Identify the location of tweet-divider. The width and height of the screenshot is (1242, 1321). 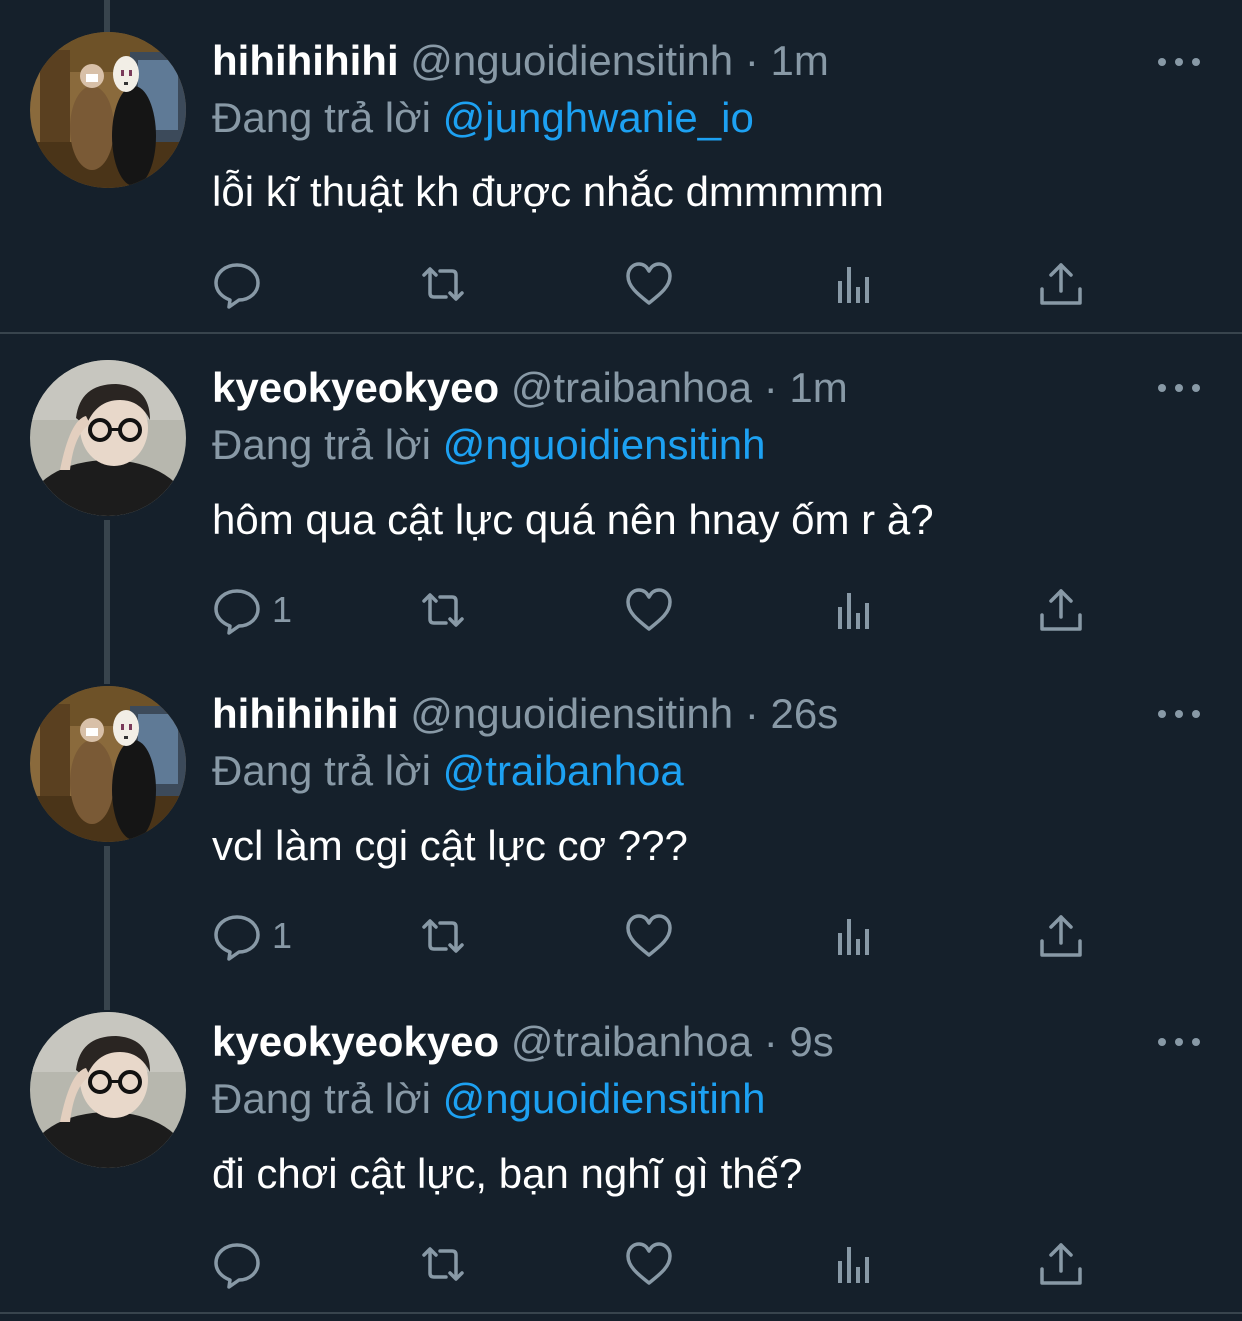
(621, 1313).